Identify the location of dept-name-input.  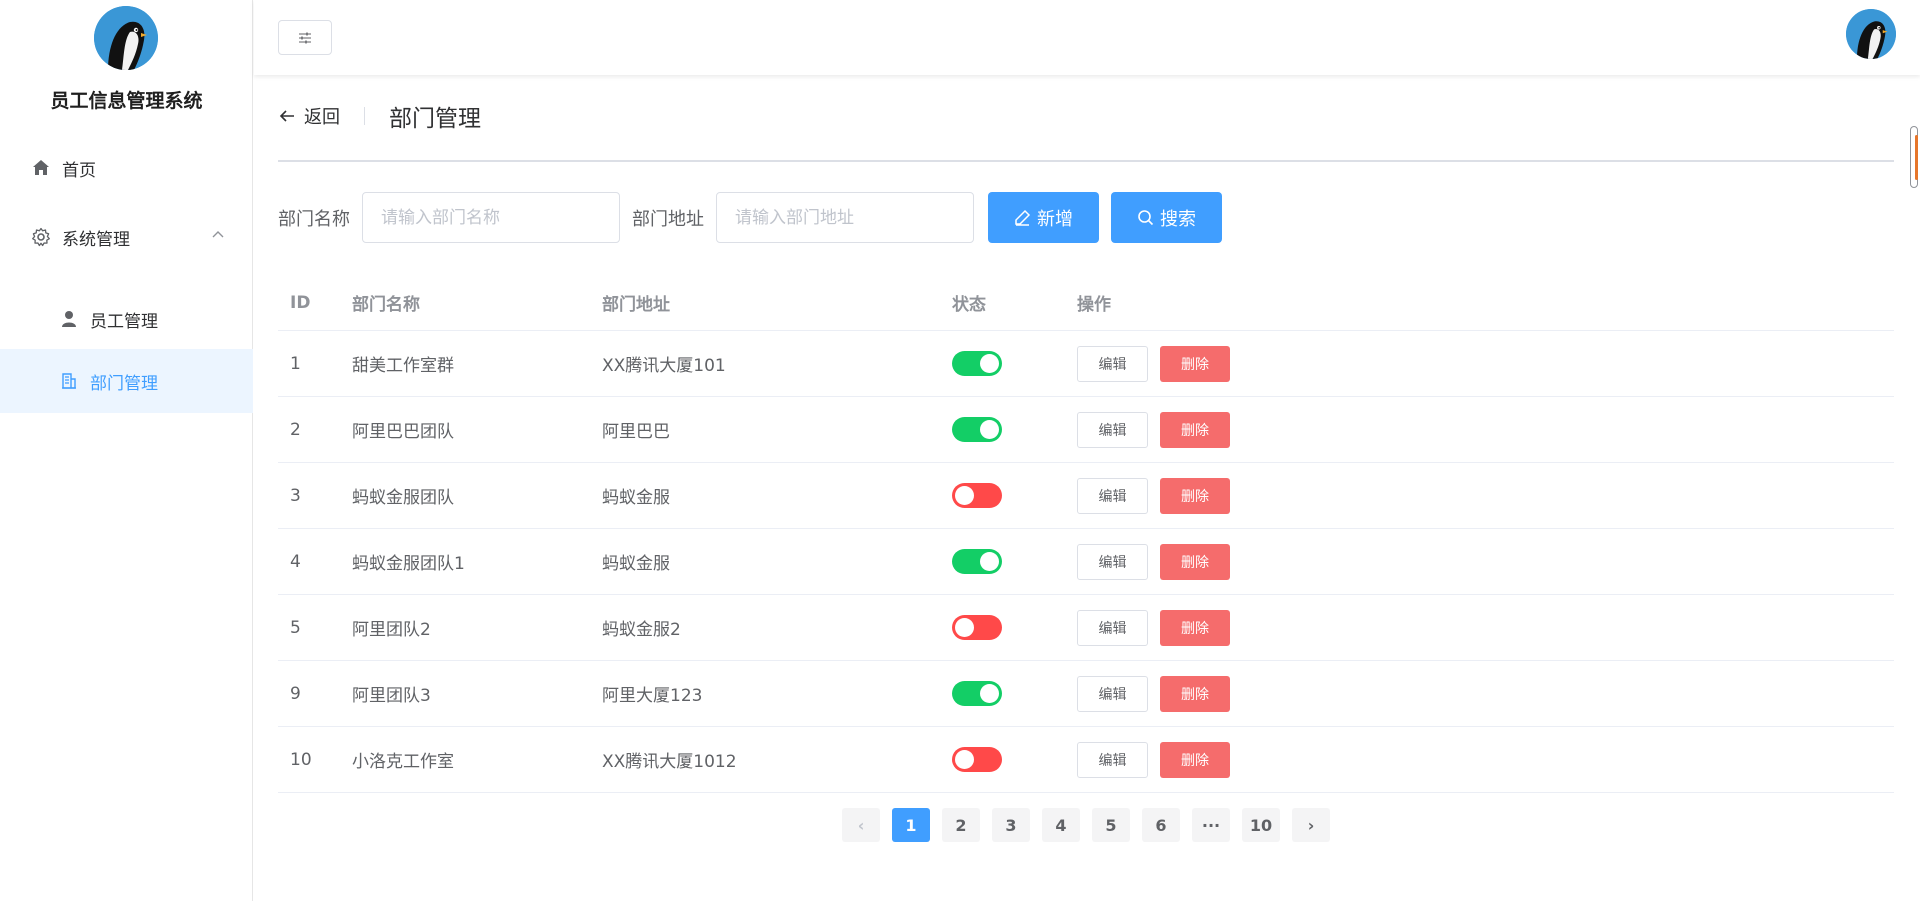
(491, 217).